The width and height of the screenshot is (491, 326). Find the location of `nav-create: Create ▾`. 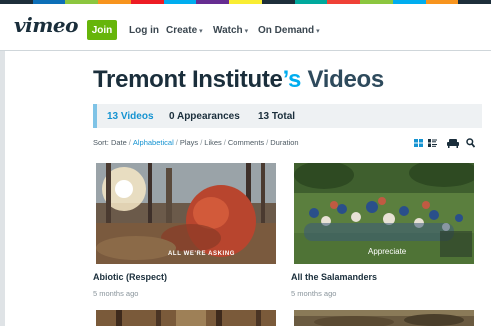

nav-create: Create ▾ is located at coordinates (184, 30).